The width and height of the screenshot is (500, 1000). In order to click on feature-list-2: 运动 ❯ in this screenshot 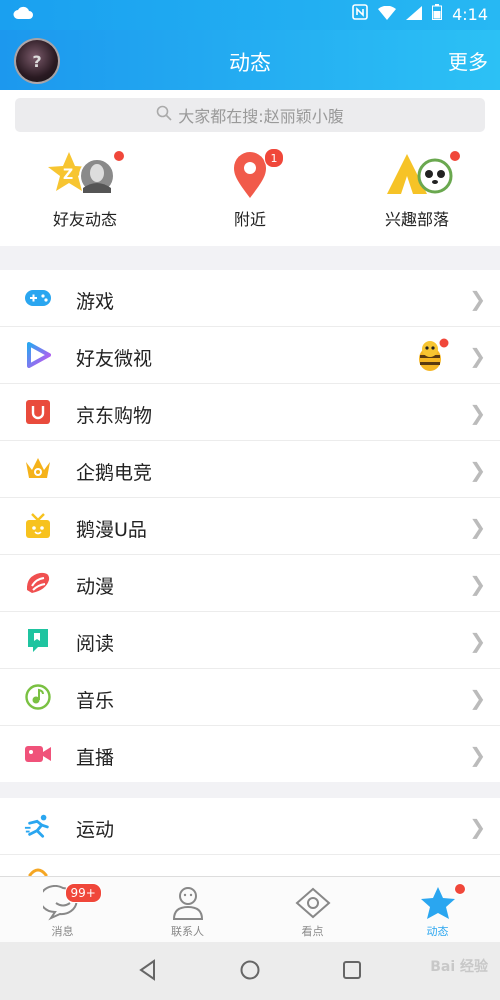, I will do `click(250, 837)`.